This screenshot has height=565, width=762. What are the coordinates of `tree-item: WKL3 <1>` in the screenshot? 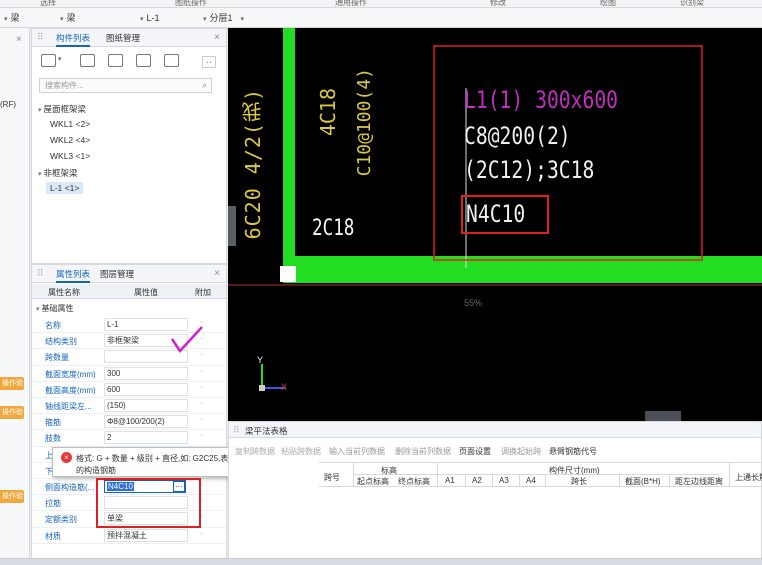 It's located at (70, 156).